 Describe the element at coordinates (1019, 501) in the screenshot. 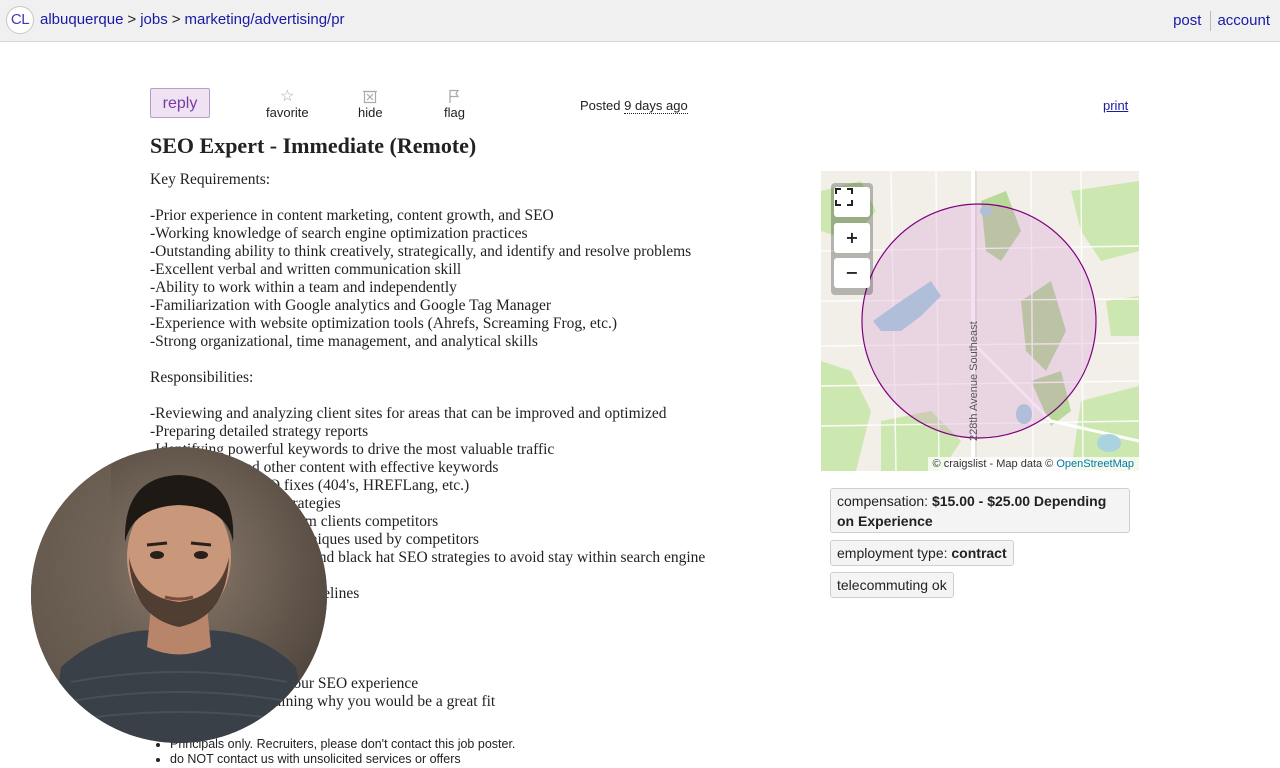

I see `compensation-value: $15.00 - $25.00 Depending` at that location.